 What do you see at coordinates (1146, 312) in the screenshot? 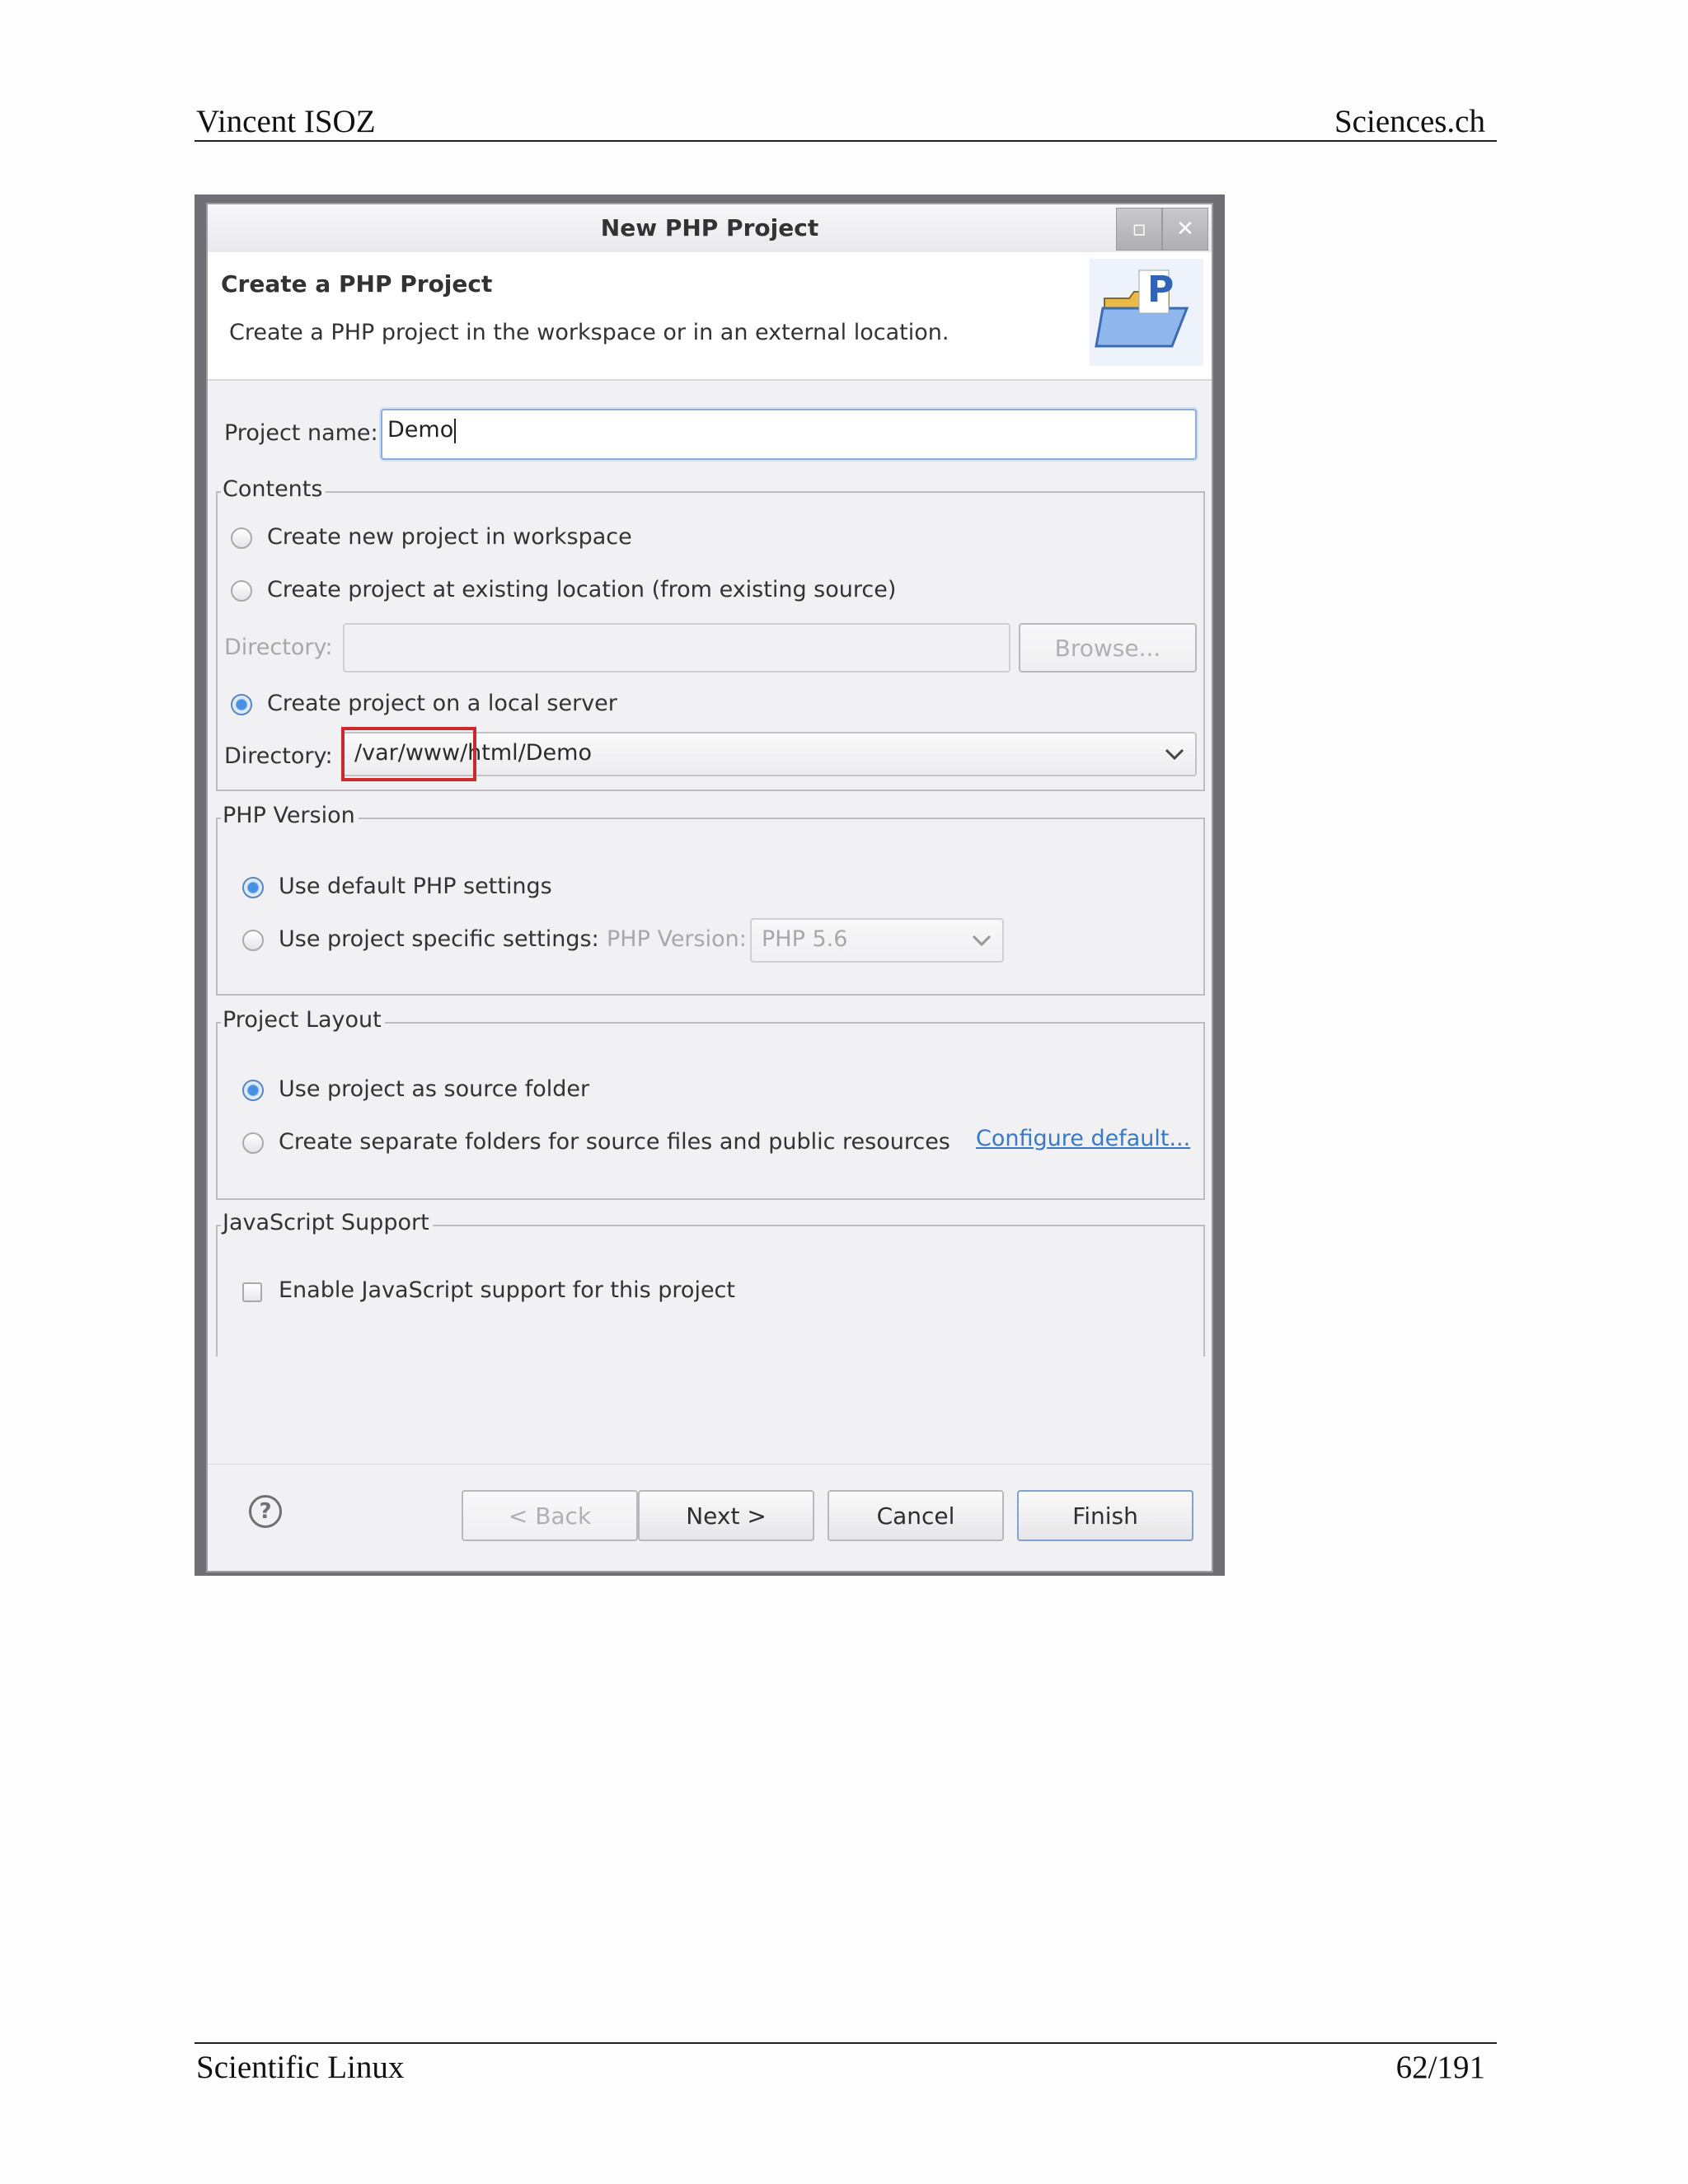
I see `php-folder-icon: P` at bounding box center [1146, 312].